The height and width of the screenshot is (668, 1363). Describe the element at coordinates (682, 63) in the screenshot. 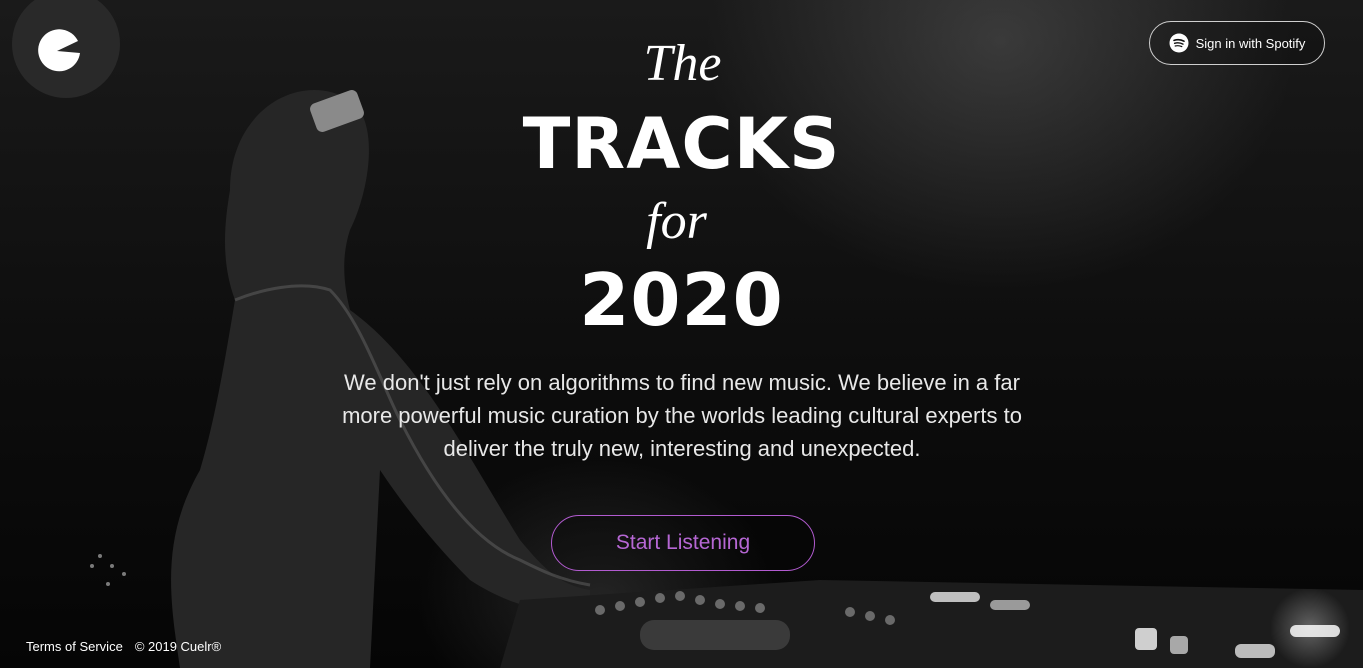

I see `headline-the: The` at that location.